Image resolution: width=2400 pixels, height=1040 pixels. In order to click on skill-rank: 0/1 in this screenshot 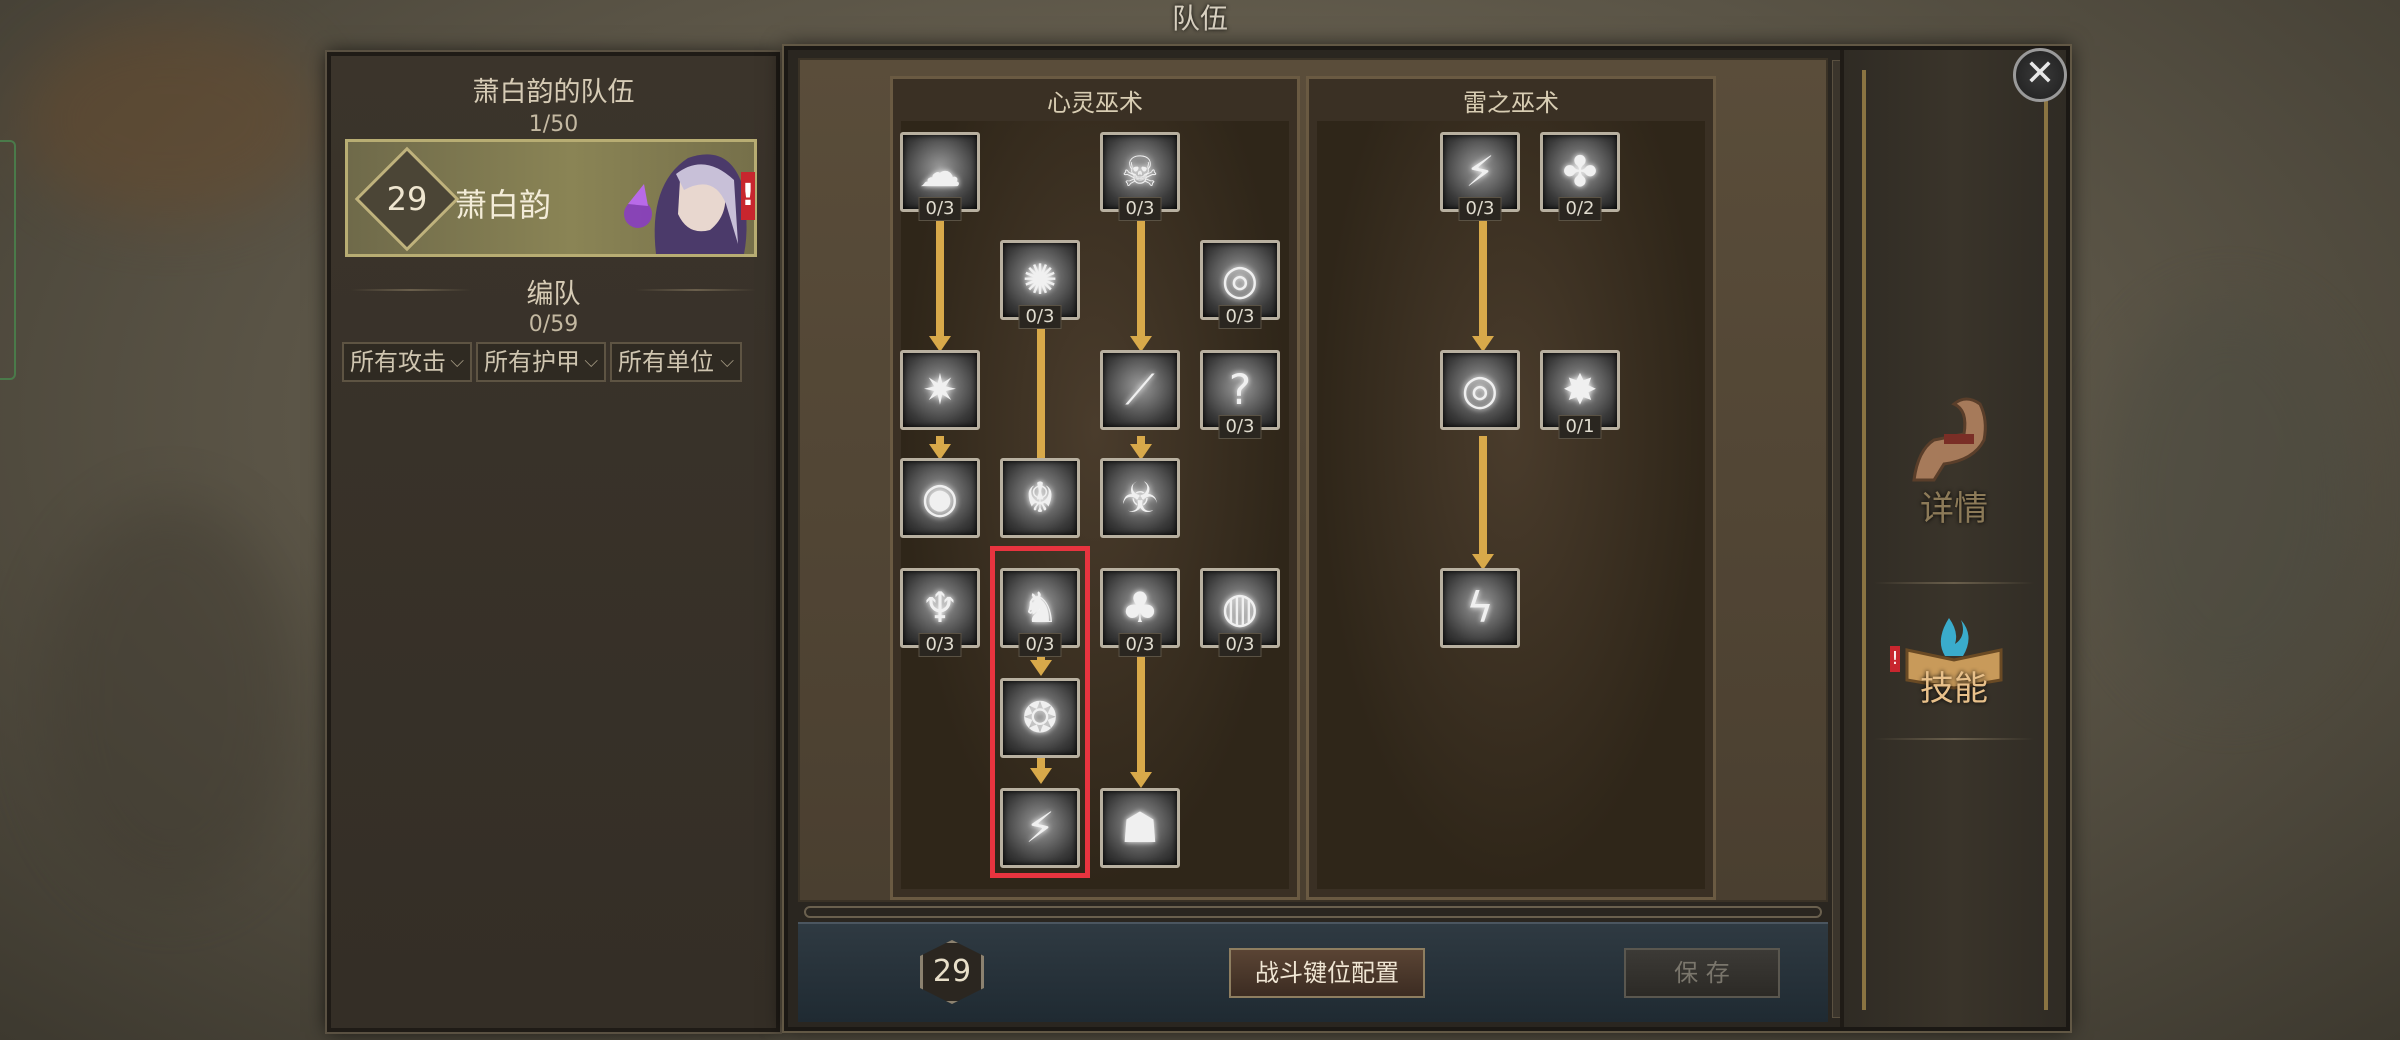, I will do `click(1580, 427)`.